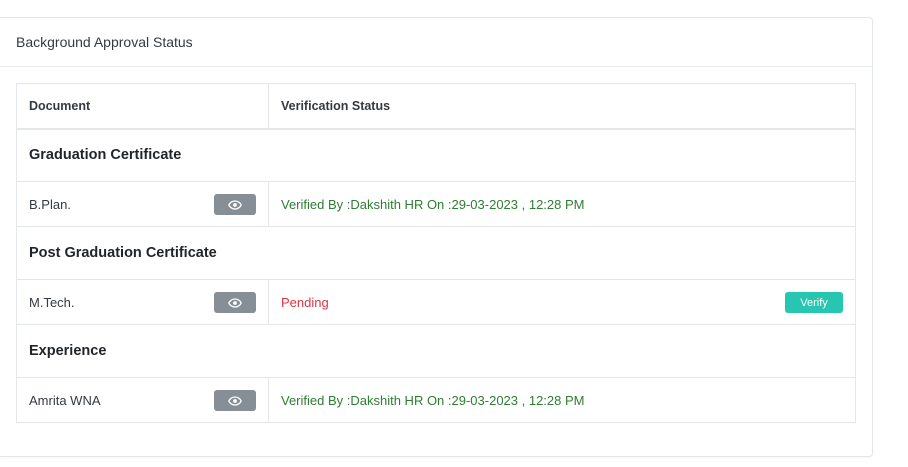 The image size is (908, 467). What do you see at coordinates (142, 302) in the screenshot?
I see `document-cell: M.Tech.` at bounding box center [142, 302].